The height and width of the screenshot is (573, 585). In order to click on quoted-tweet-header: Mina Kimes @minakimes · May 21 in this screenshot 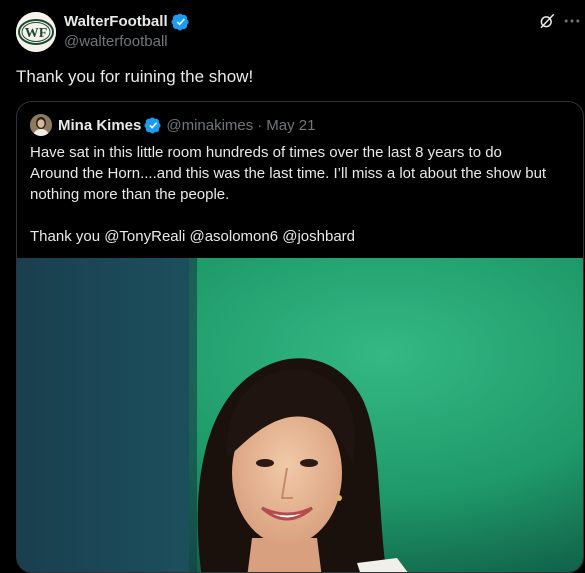, I will do `click(172, 125)`.